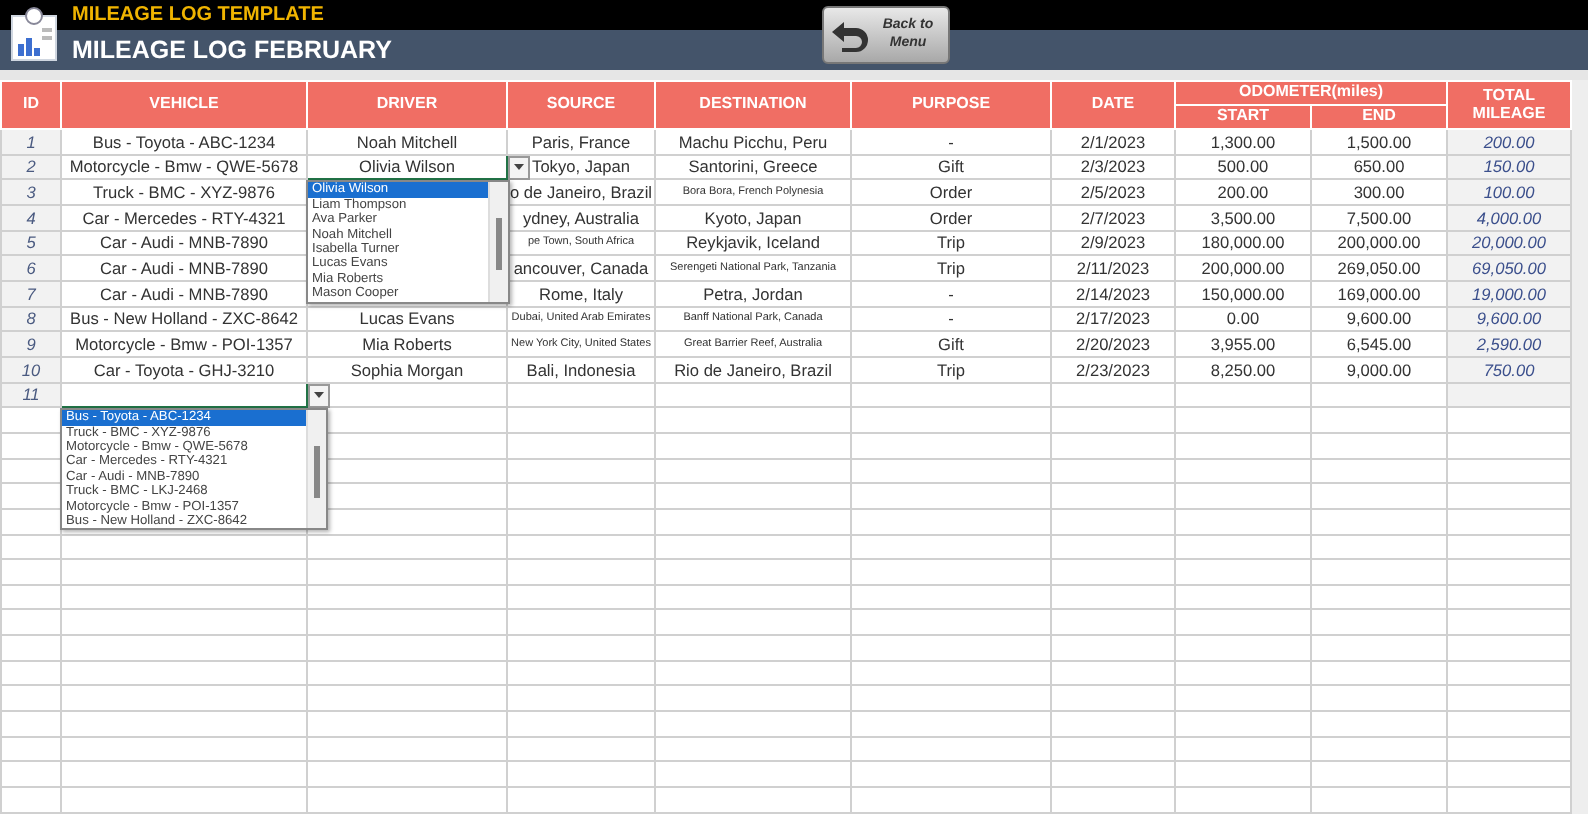 This screenshot has height=814, width=1588. Describe the element at coordinates (31, 217) in the screenshot. I see `row-number: 4` at that location.